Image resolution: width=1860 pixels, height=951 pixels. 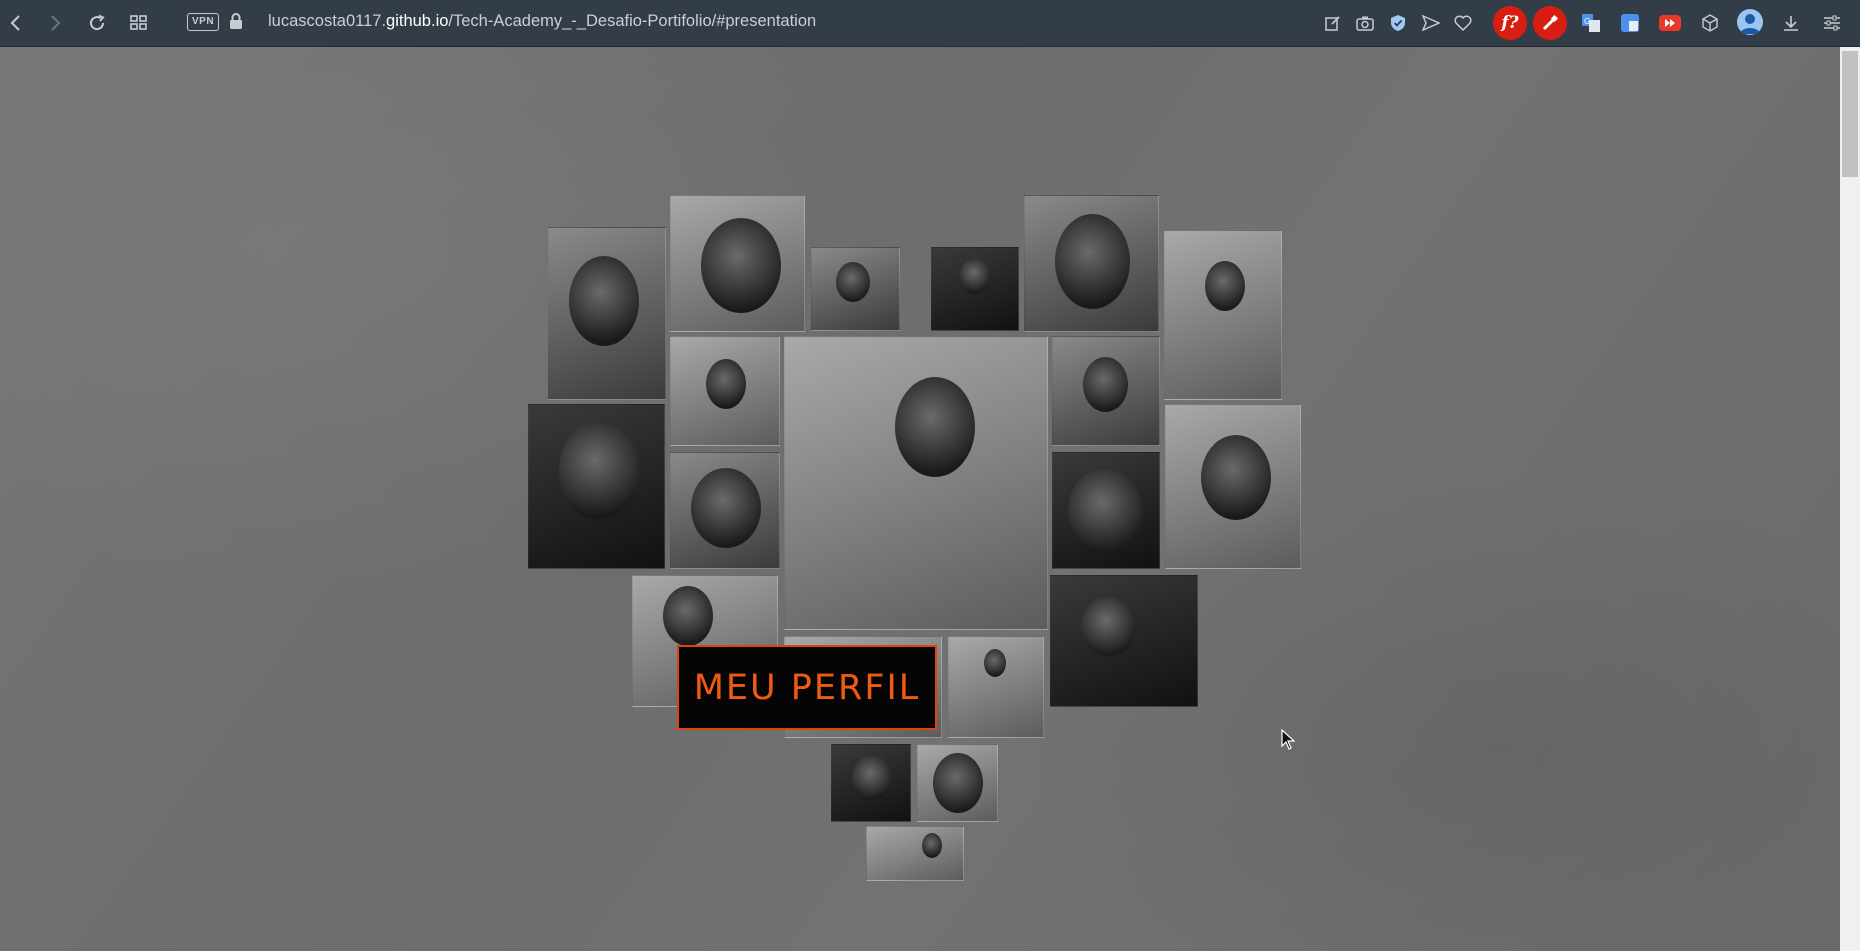 I want to click on grid-icon, so click(x=138, y=22).